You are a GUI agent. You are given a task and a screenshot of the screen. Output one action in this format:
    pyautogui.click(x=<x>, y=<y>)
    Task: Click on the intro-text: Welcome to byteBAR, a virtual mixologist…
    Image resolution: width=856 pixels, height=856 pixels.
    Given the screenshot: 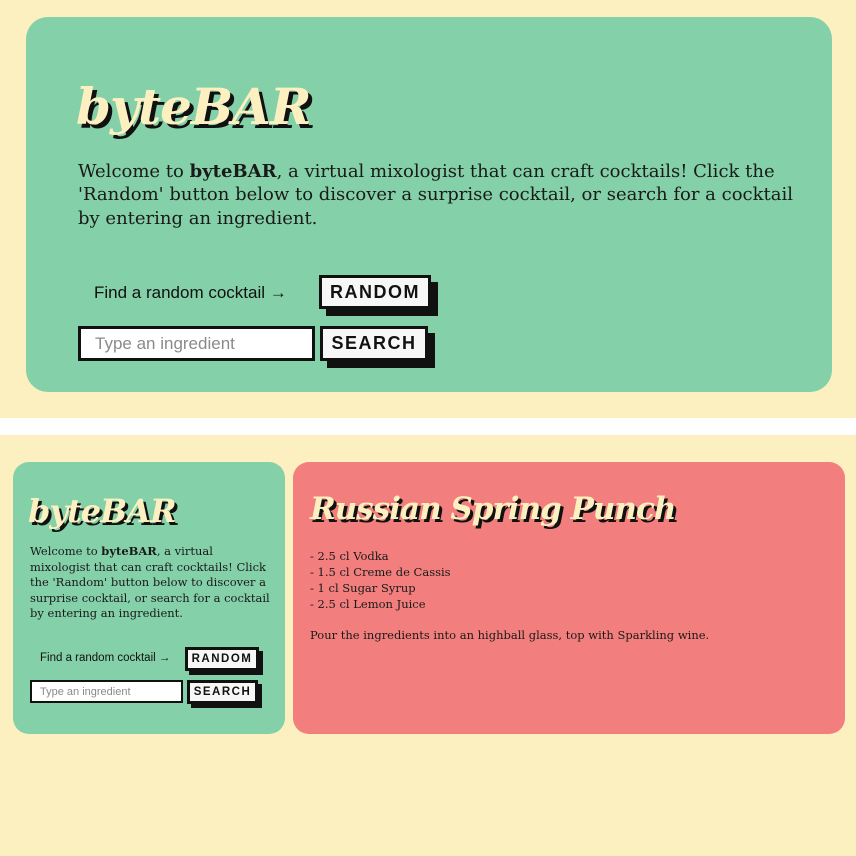 What is the action you would take?
    pyautogui.click(x=448, y=195)
    